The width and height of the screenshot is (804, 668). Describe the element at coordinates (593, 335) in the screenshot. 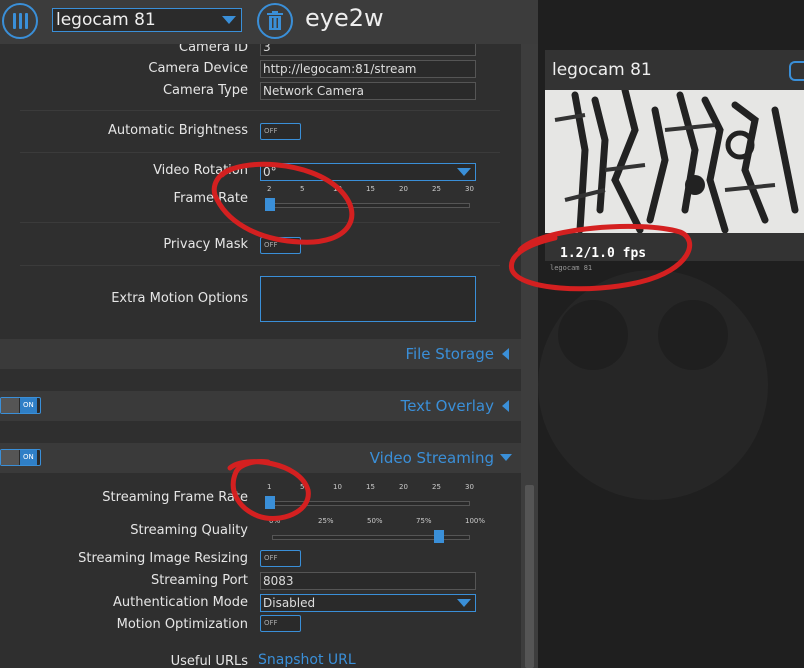

I see `owl-eye-left` at that location.